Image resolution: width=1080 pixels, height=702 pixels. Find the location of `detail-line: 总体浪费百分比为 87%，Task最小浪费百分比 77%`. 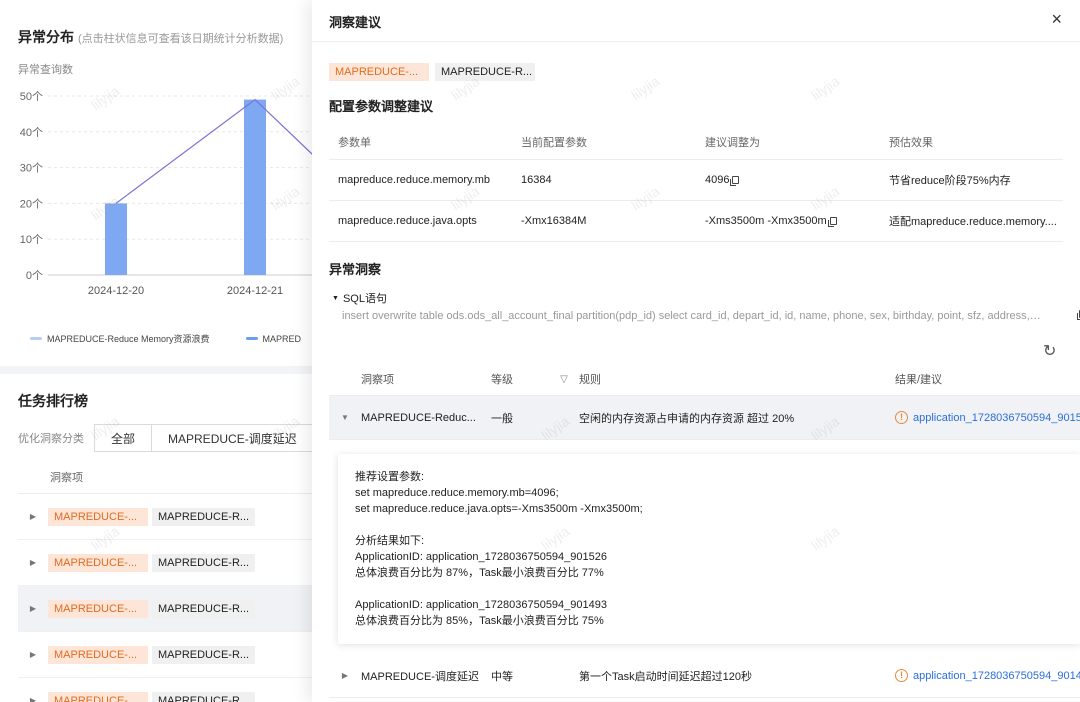

detail-line: 总体浪费百分比为 87%，Task最小浪费百分比 77% is located at coordinates (479, 573).